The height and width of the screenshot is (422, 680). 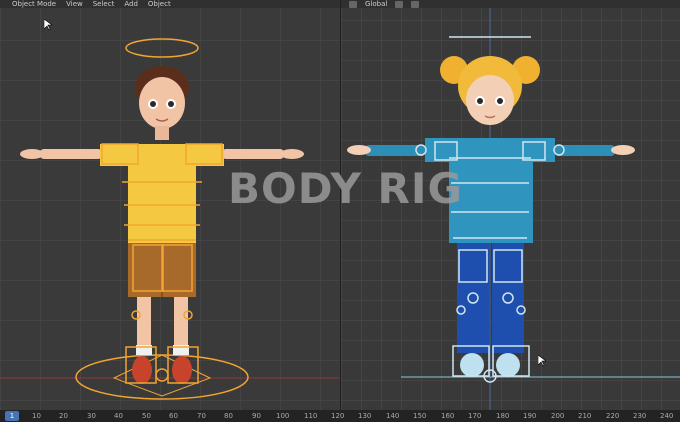 I want to click on mode-selector: Object Mode, so click(x=34, y=4).